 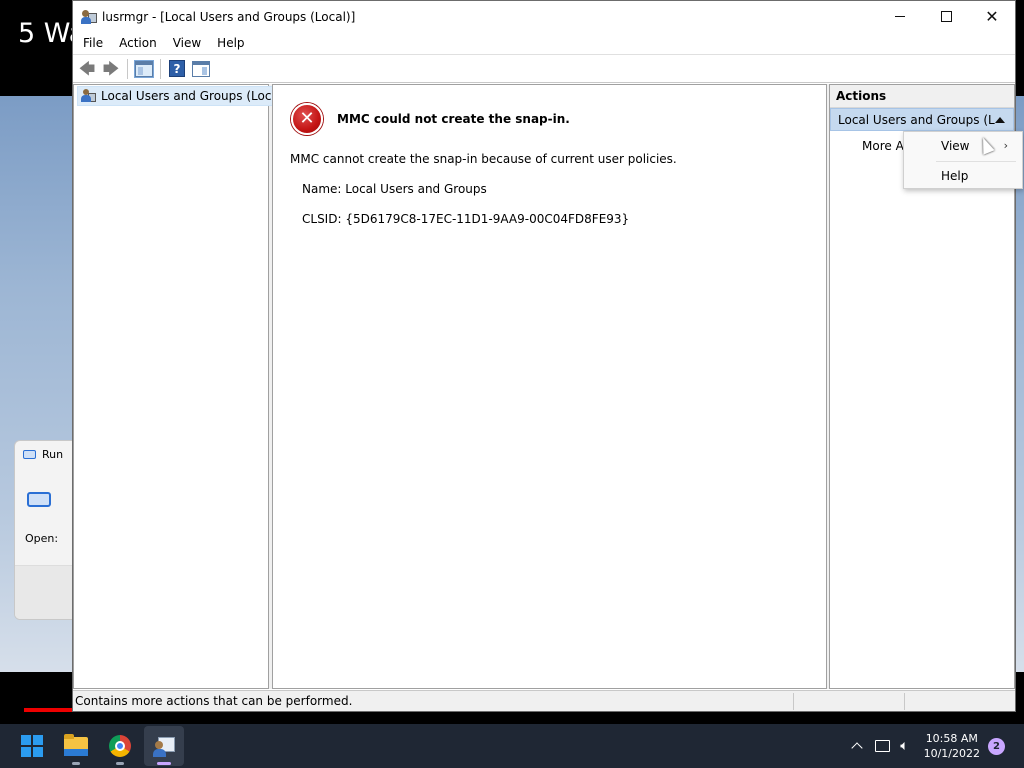 I want to click on action-pane-icon, so click(x=201, y=68).